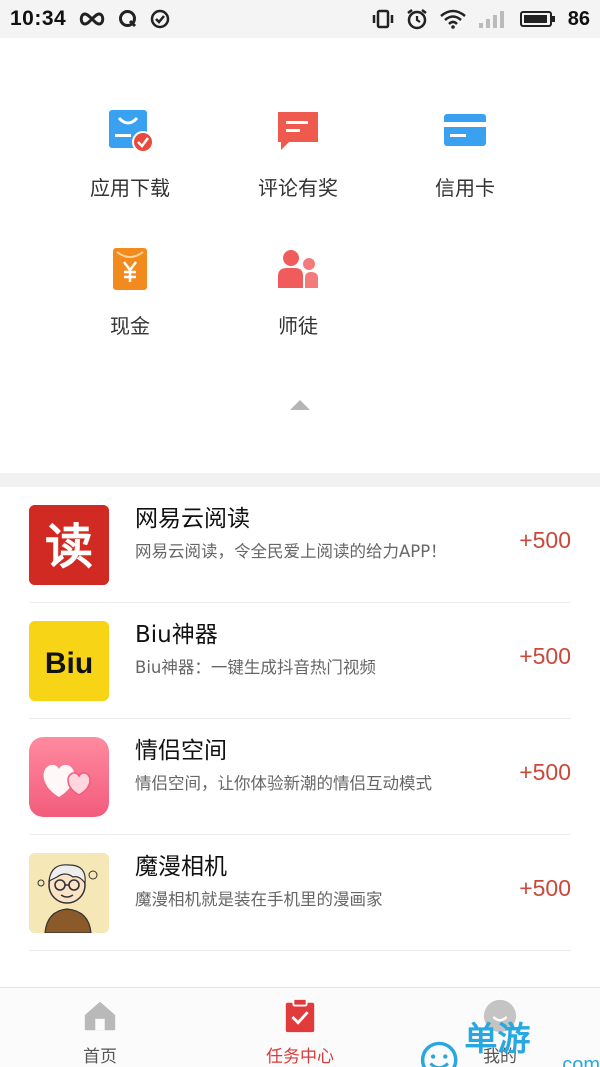  What do you see at coordinates (300, 19) in the screenshot?
I see `status-bar: 10:34 86` at bounding box center [300, 19].